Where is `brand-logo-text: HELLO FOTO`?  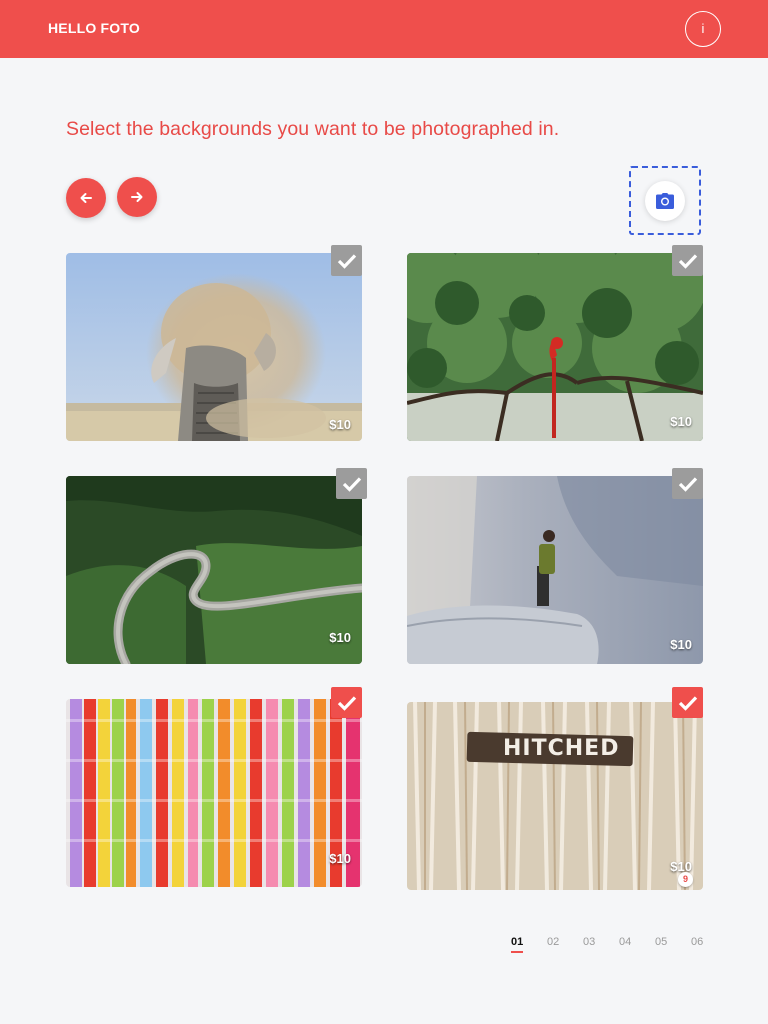 brand-logo-text: HELLO FOTO is located at coordinates (94, 28).